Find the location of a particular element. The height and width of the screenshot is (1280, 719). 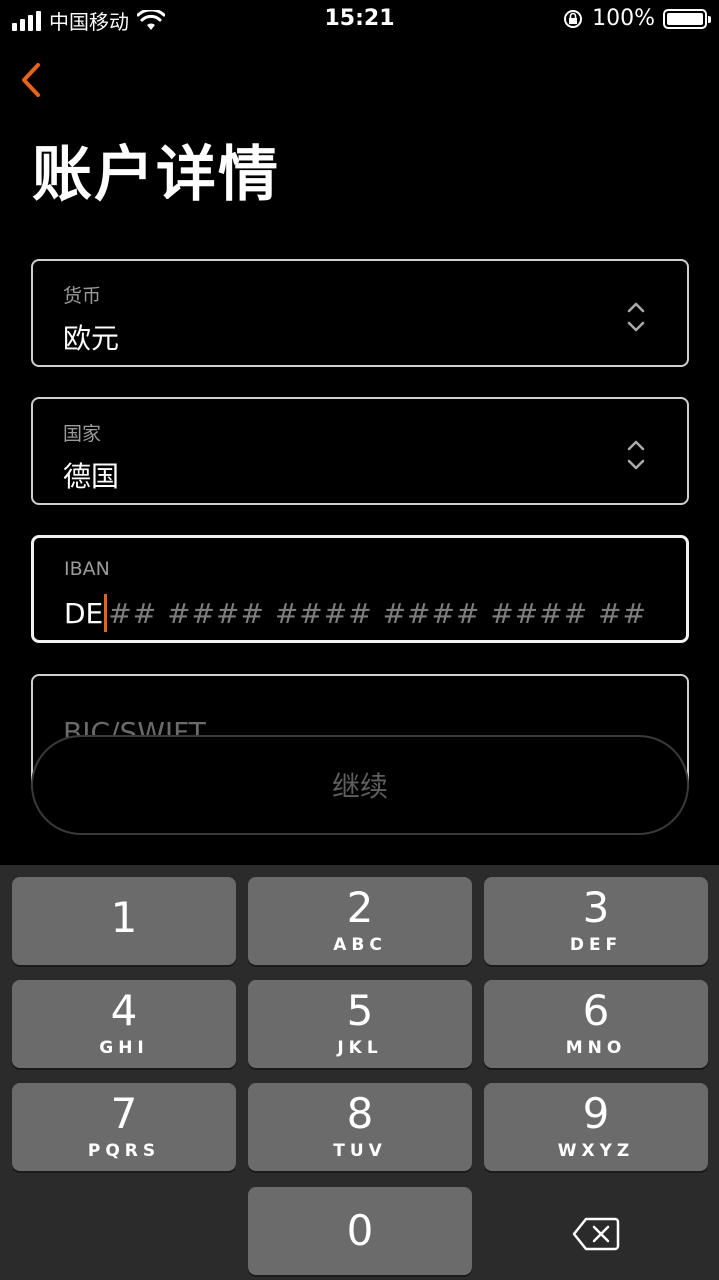

key-letters: GHI is located at coordinates (124, 1048).